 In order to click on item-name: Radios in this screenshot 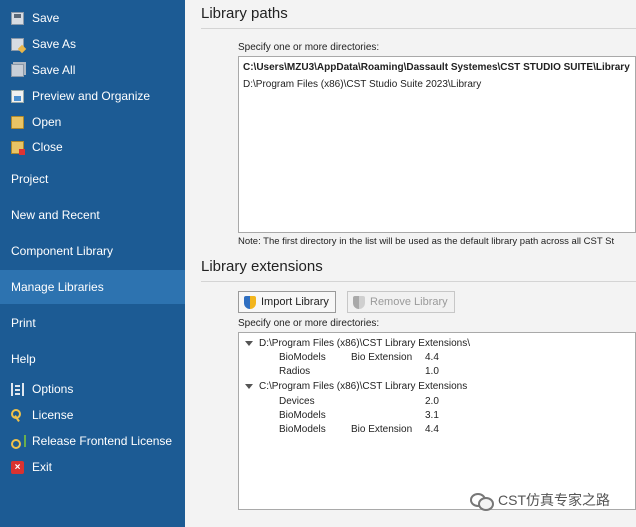, I will do `click(295, 371)`.